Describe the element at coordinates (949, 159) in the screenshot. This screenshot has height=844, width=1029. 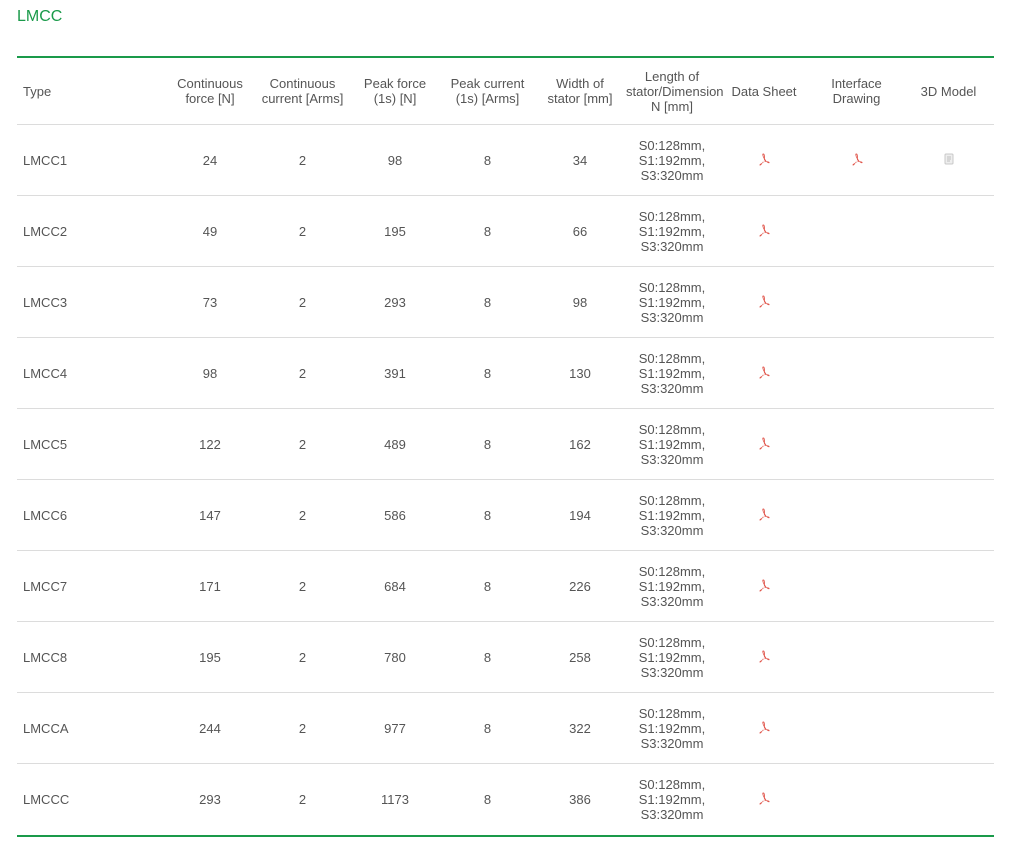
I see `file-icon` at that location.